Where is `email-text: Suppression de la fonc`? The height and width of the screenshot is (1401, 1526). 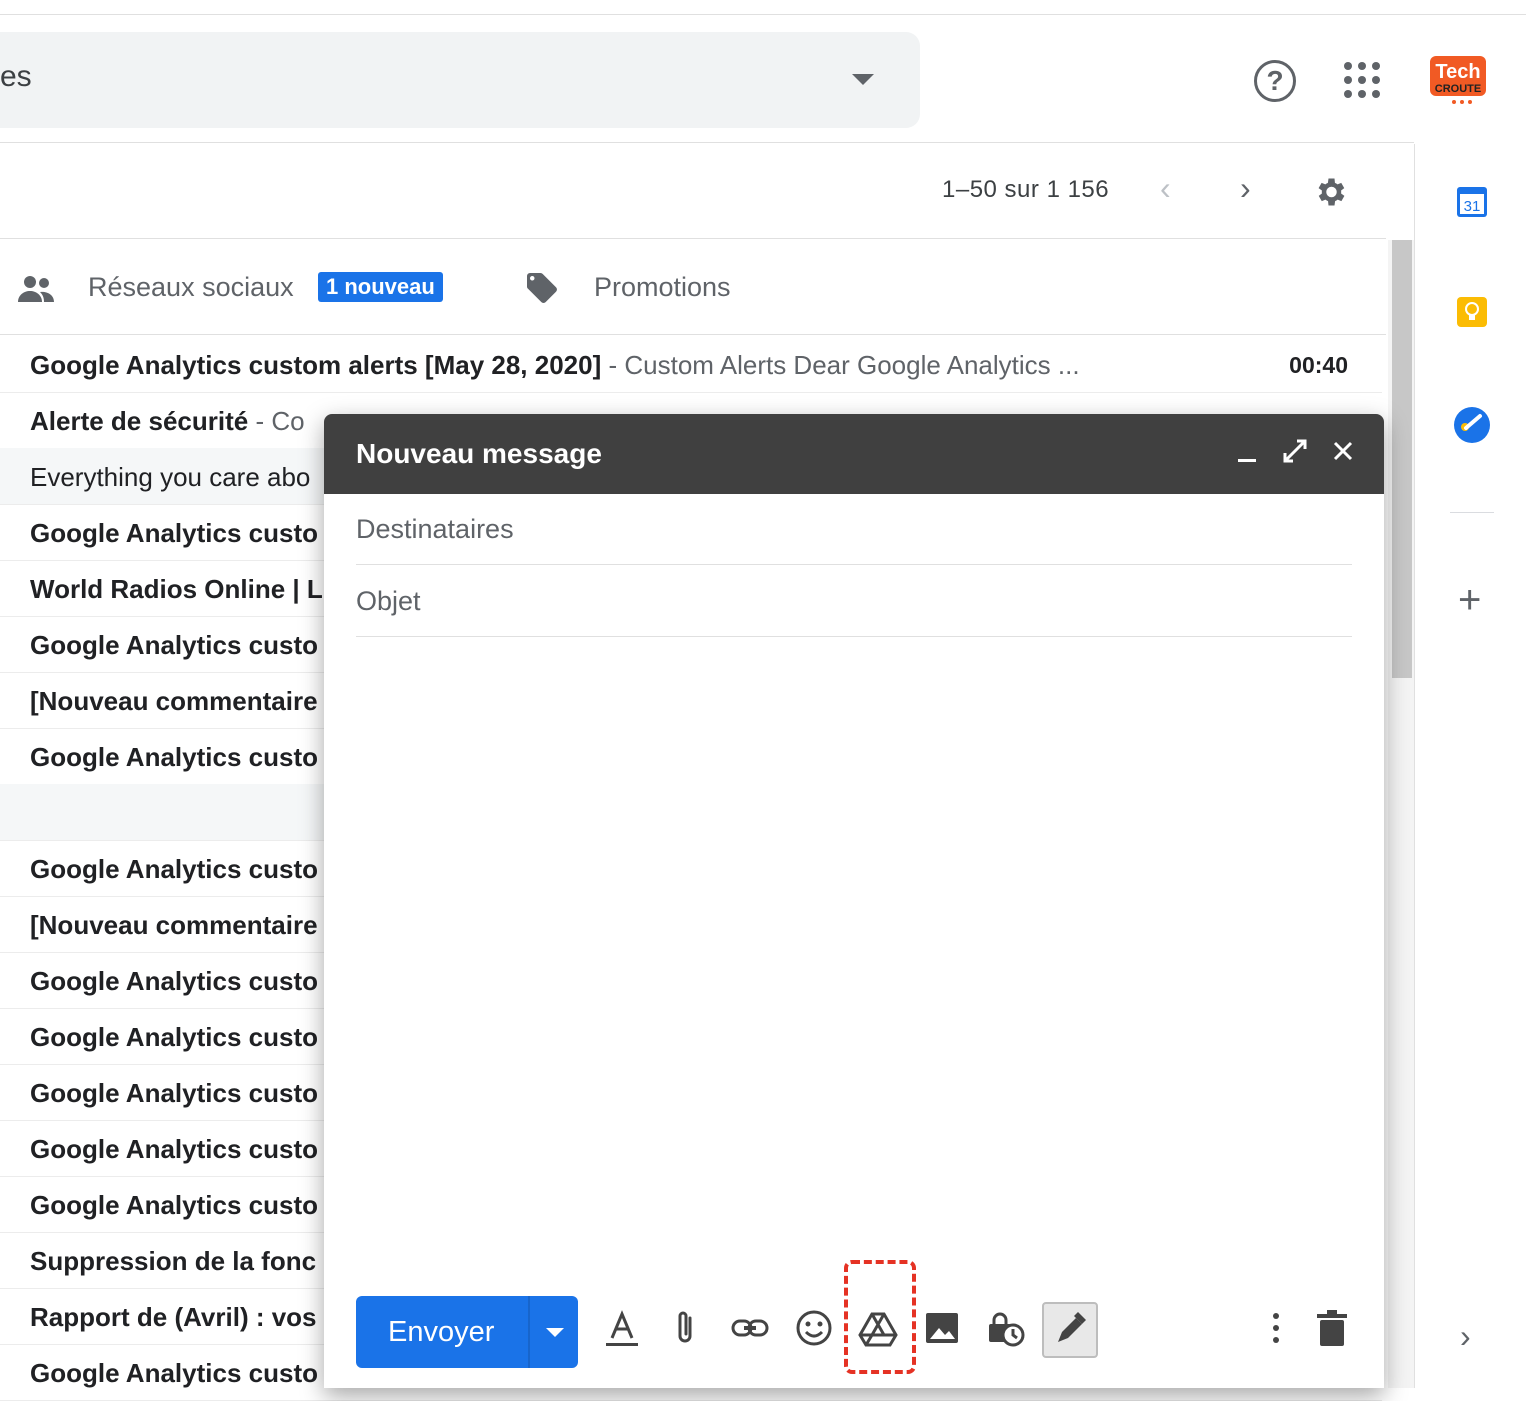 email-text: Suppression de la fonc is located at coordinates (173, 1261).